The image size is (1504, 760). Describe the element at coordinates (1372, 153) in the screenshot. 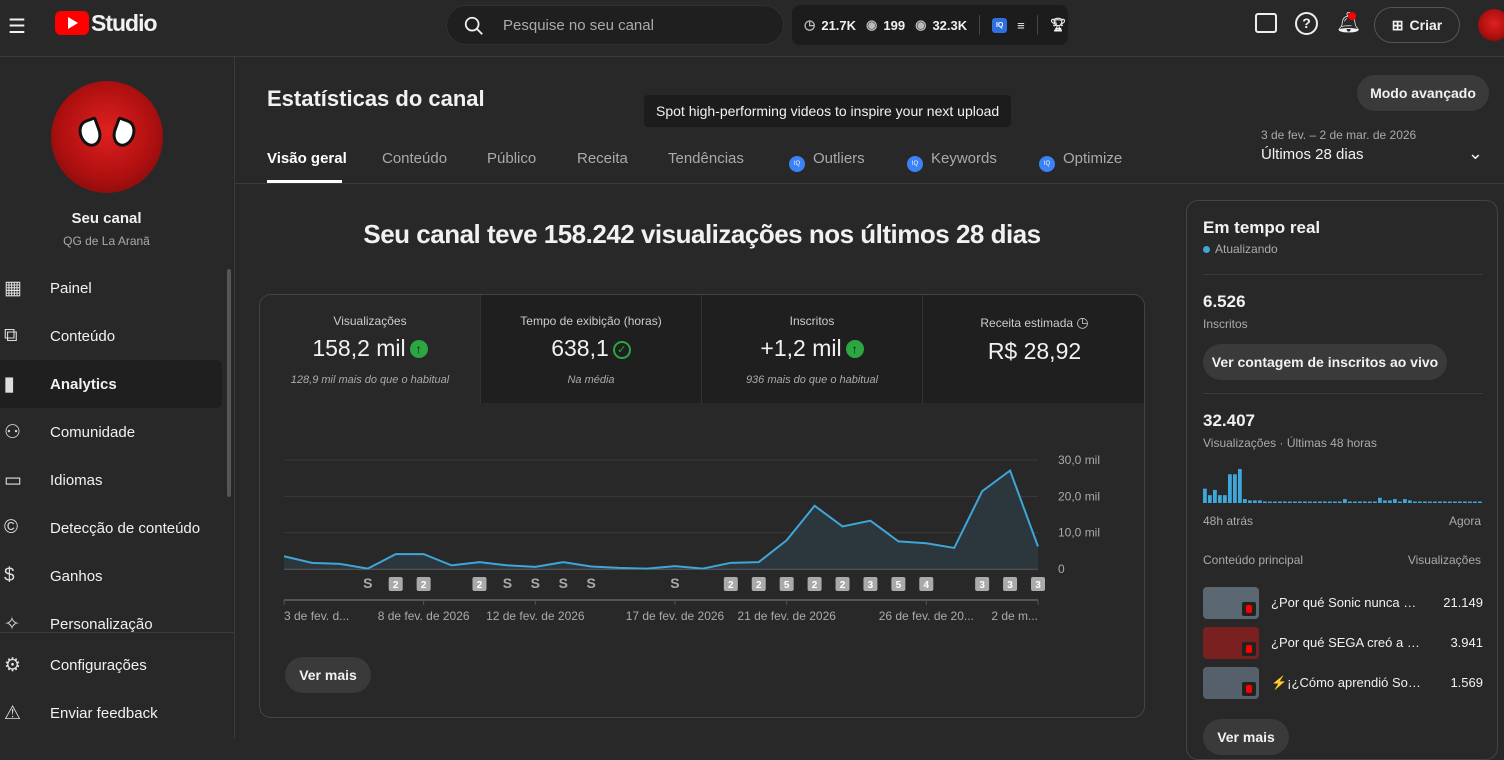

I see `period-select: Últimos 28 dias ⌄` at that location.